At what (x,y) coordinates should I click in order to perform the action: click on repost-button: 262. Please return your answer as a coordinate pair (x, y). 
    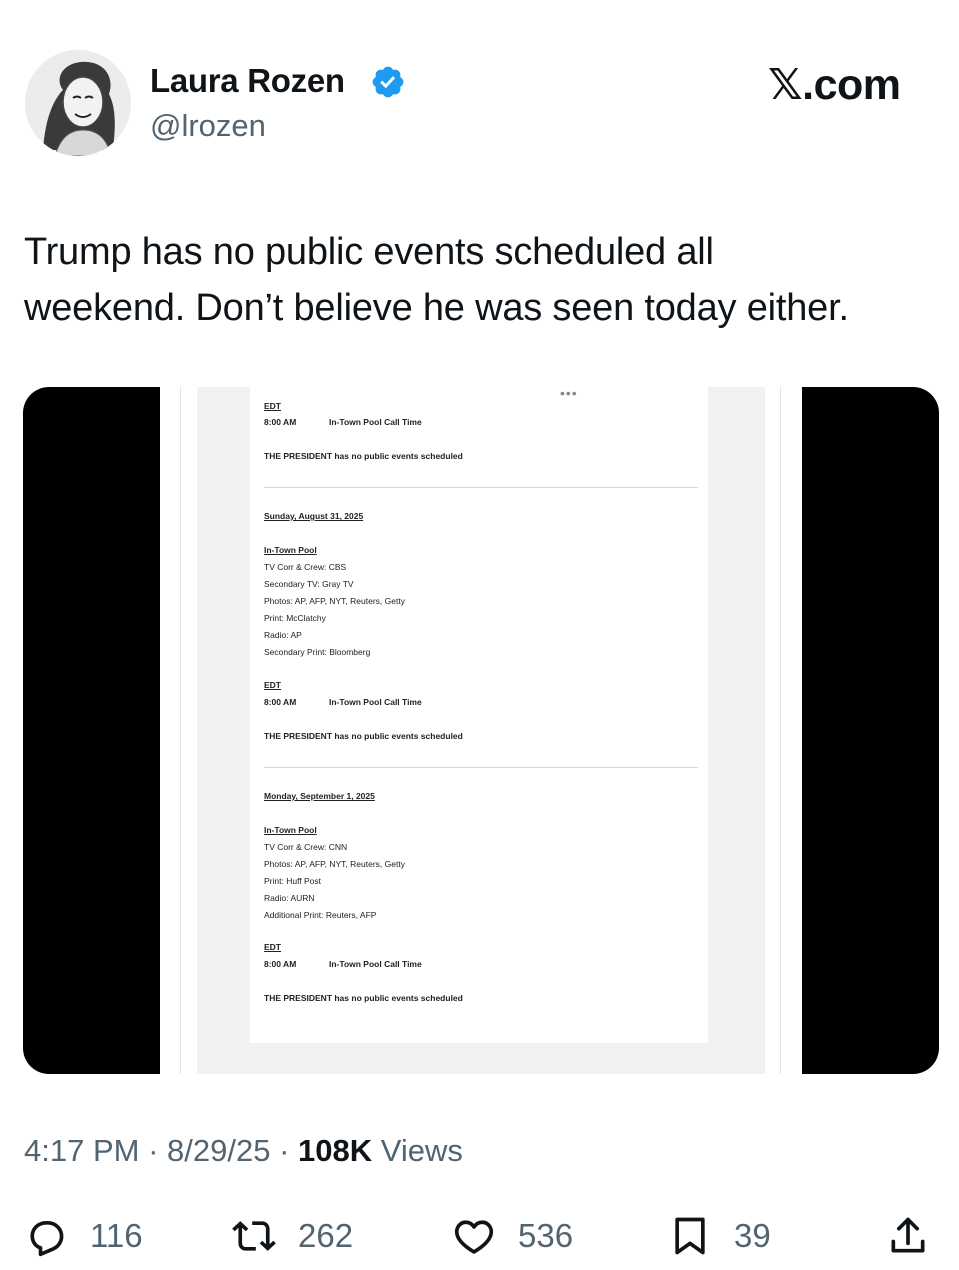
    Looking at the image, I should click on (292, 1236).